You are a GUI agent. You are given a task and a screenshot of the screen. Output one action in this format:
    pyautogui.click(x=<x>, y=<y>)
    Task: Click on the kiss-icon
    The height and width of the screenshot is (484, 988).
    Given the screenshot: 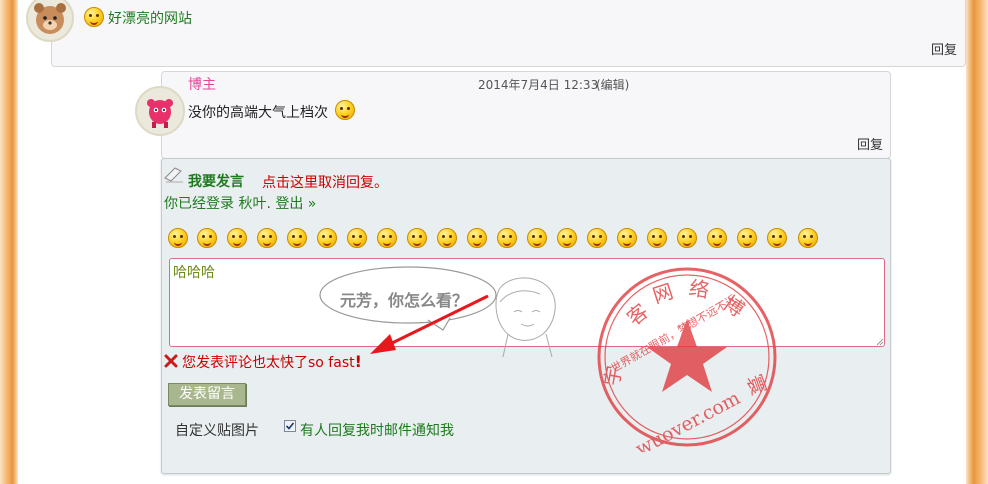 What is the action you would take?
    pyautogui.click(x=447, y=238)
    